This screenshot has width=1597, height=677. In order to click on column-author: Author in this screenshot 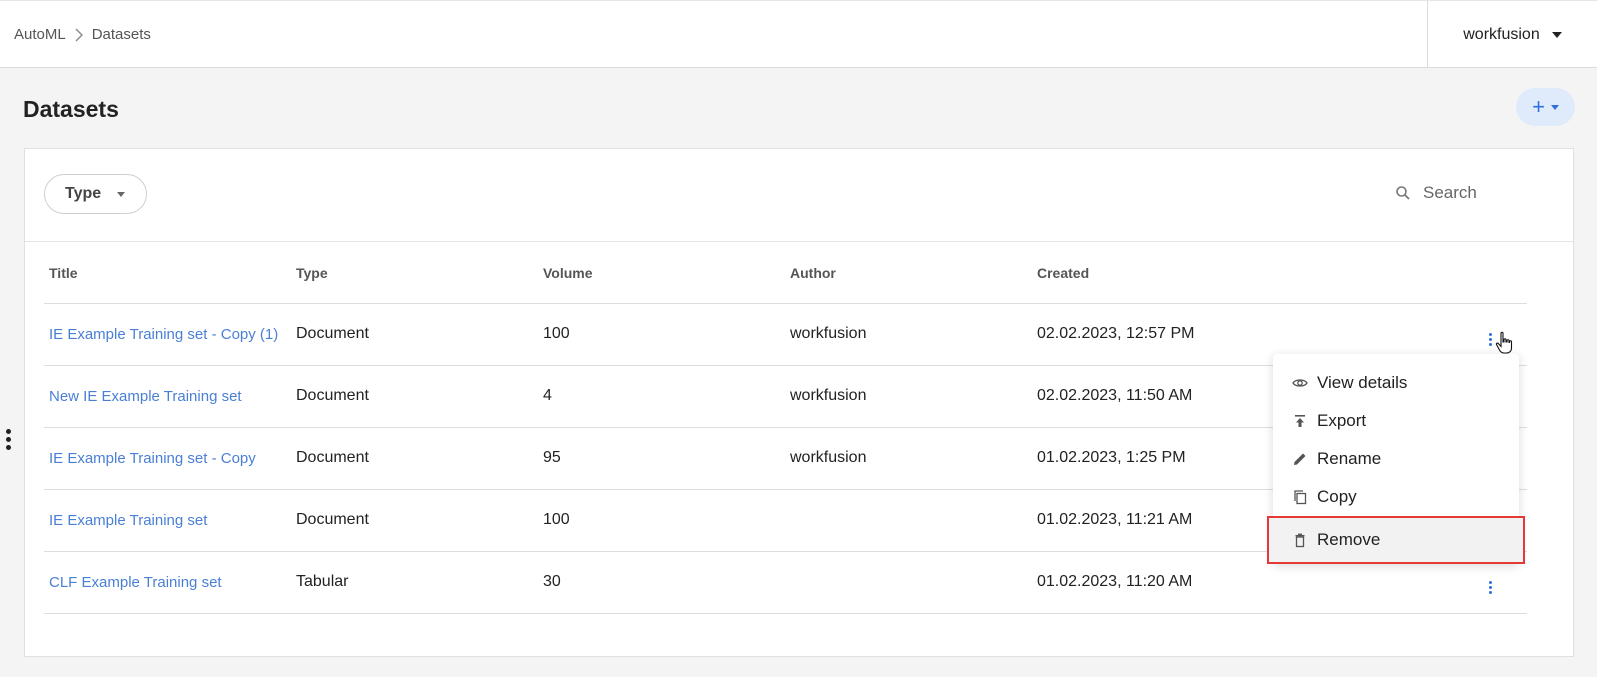, I will do `click(908, 273)`.